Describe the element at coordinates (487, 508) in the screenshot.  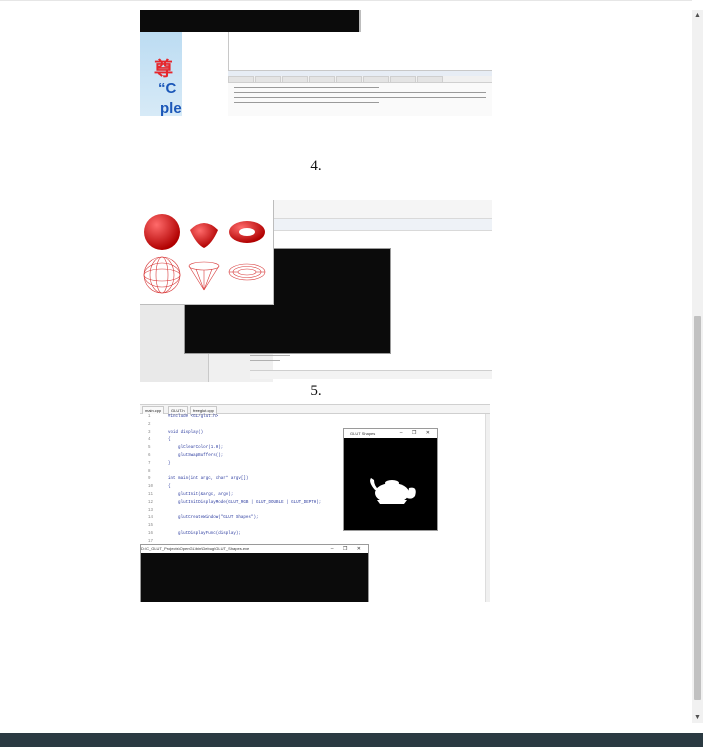
I see `editor-scrollbar` at that location.